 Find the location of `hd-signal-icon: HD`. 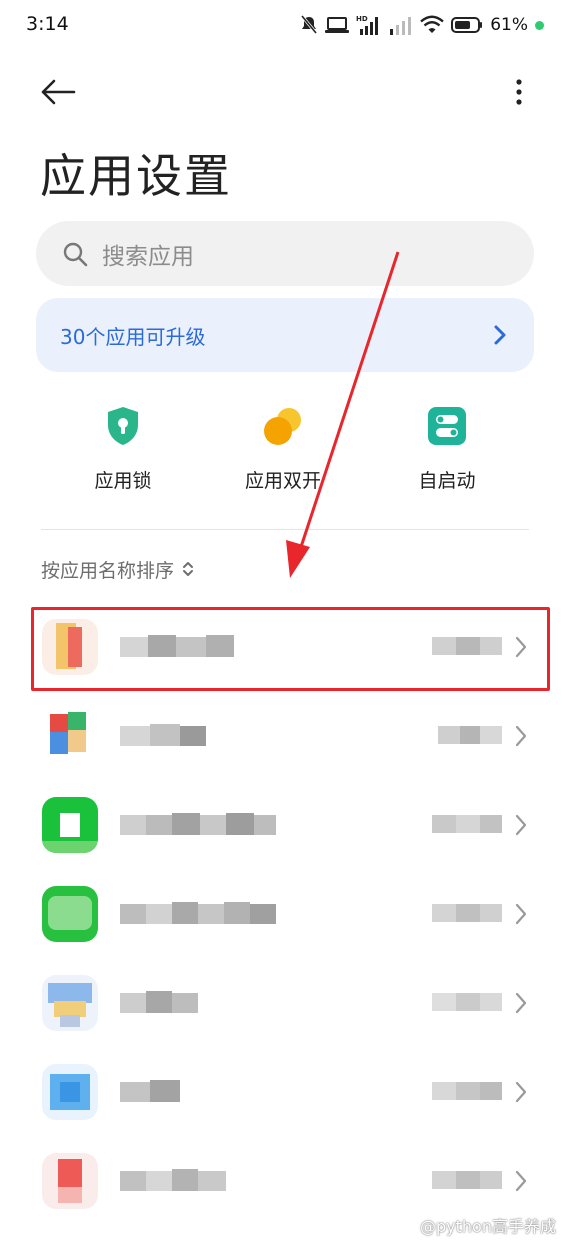

hd-signal-icon: HD is located at coordinates (367, 25).